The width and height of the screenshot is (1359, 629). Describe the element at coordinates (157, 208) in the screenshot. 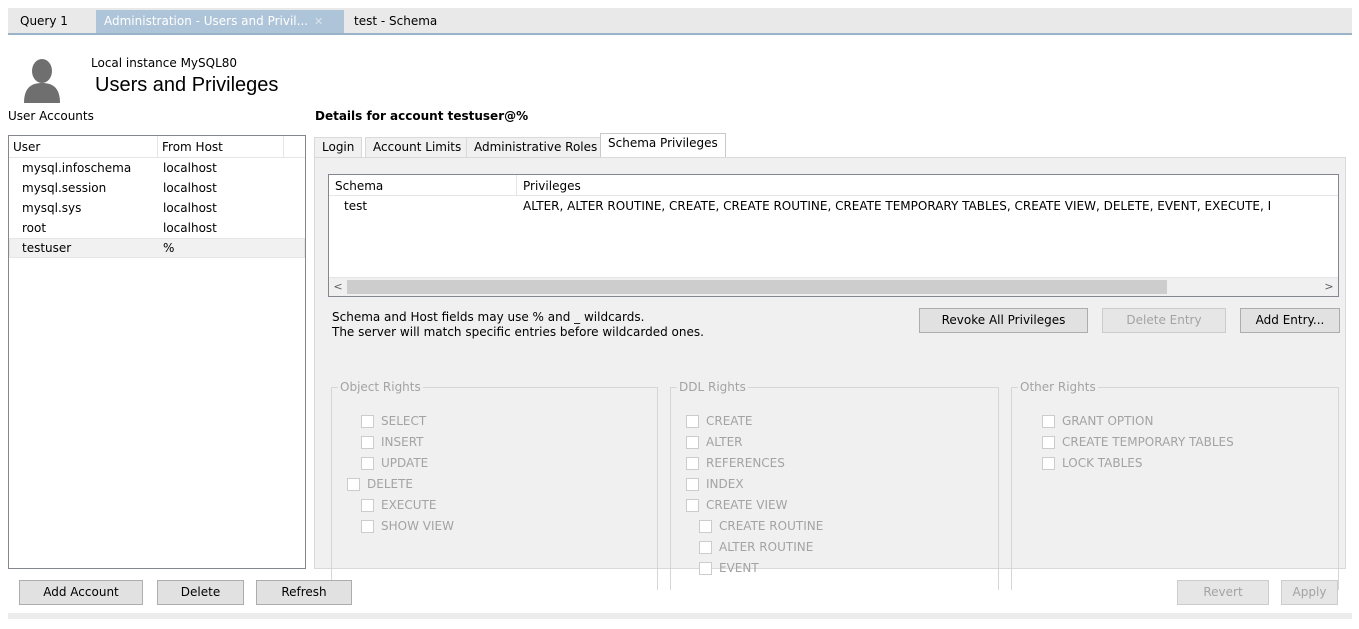

I see `list-item: mysql.sys localhost` at that location.